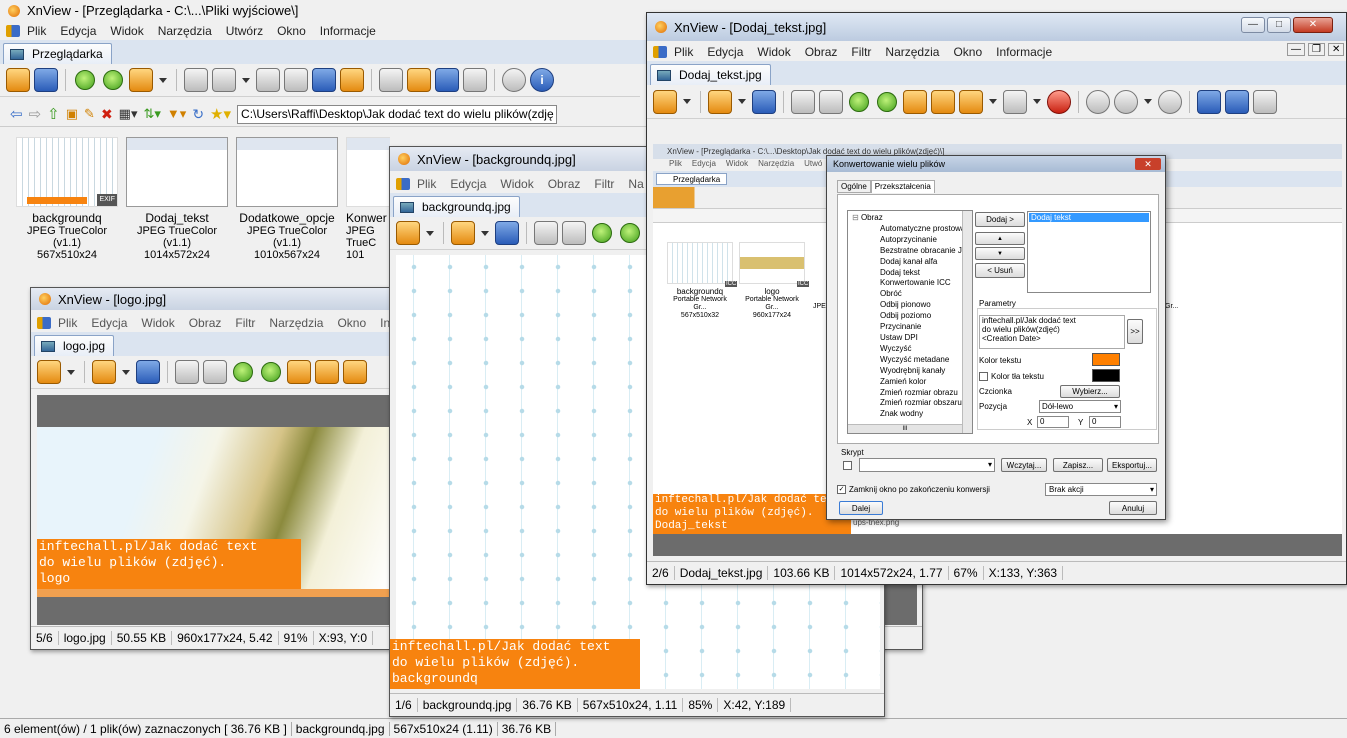 Image resolution: width=1347 pixels, height=738 pixels. What do you see at coordinates (475, 80) in the screenshot?
I see `contact-sheet-icon` at bounding box center [475, 80].